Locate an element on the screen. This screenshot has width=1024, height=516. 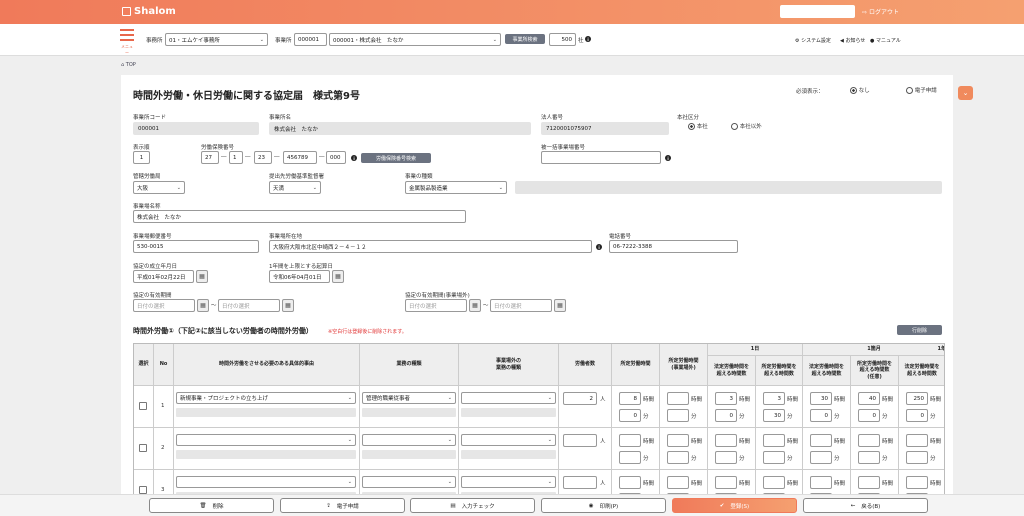
ins-input-5: 000 is located at coordinates (336, 157).